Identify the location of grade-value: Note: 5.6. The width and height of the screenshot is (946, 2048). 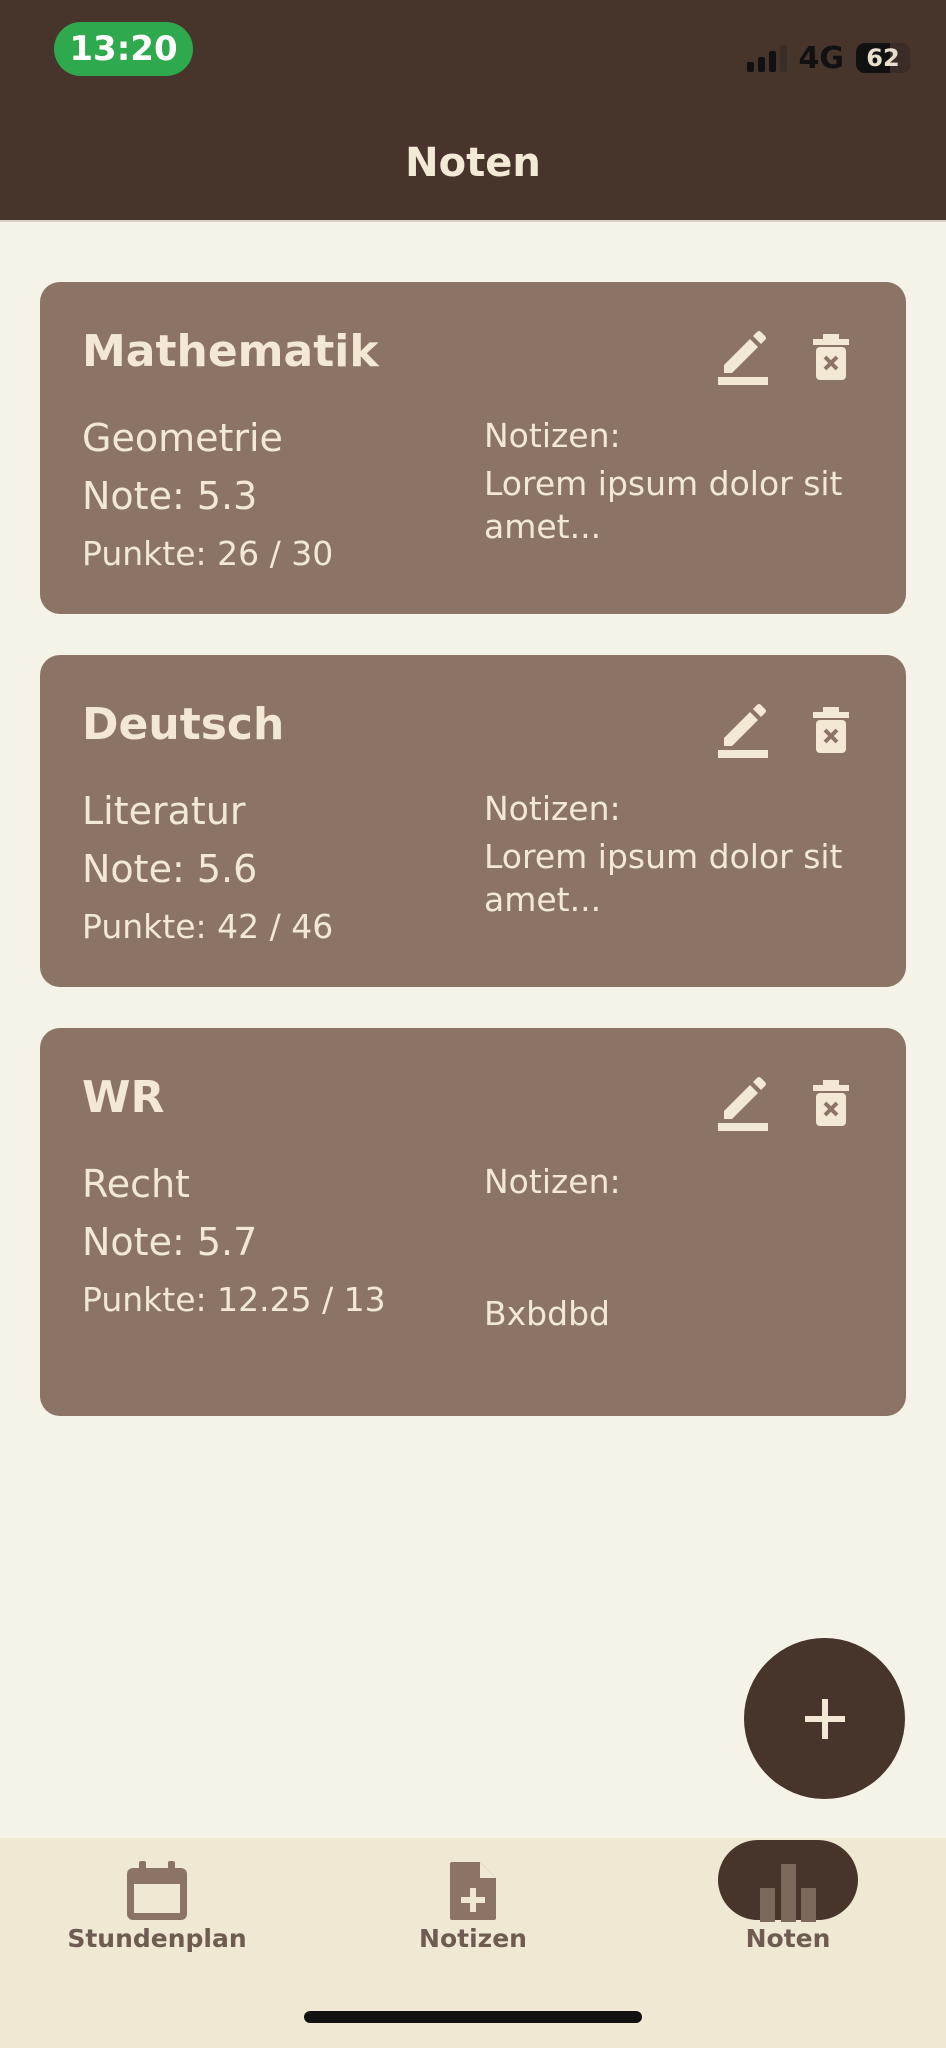
(170, 869).